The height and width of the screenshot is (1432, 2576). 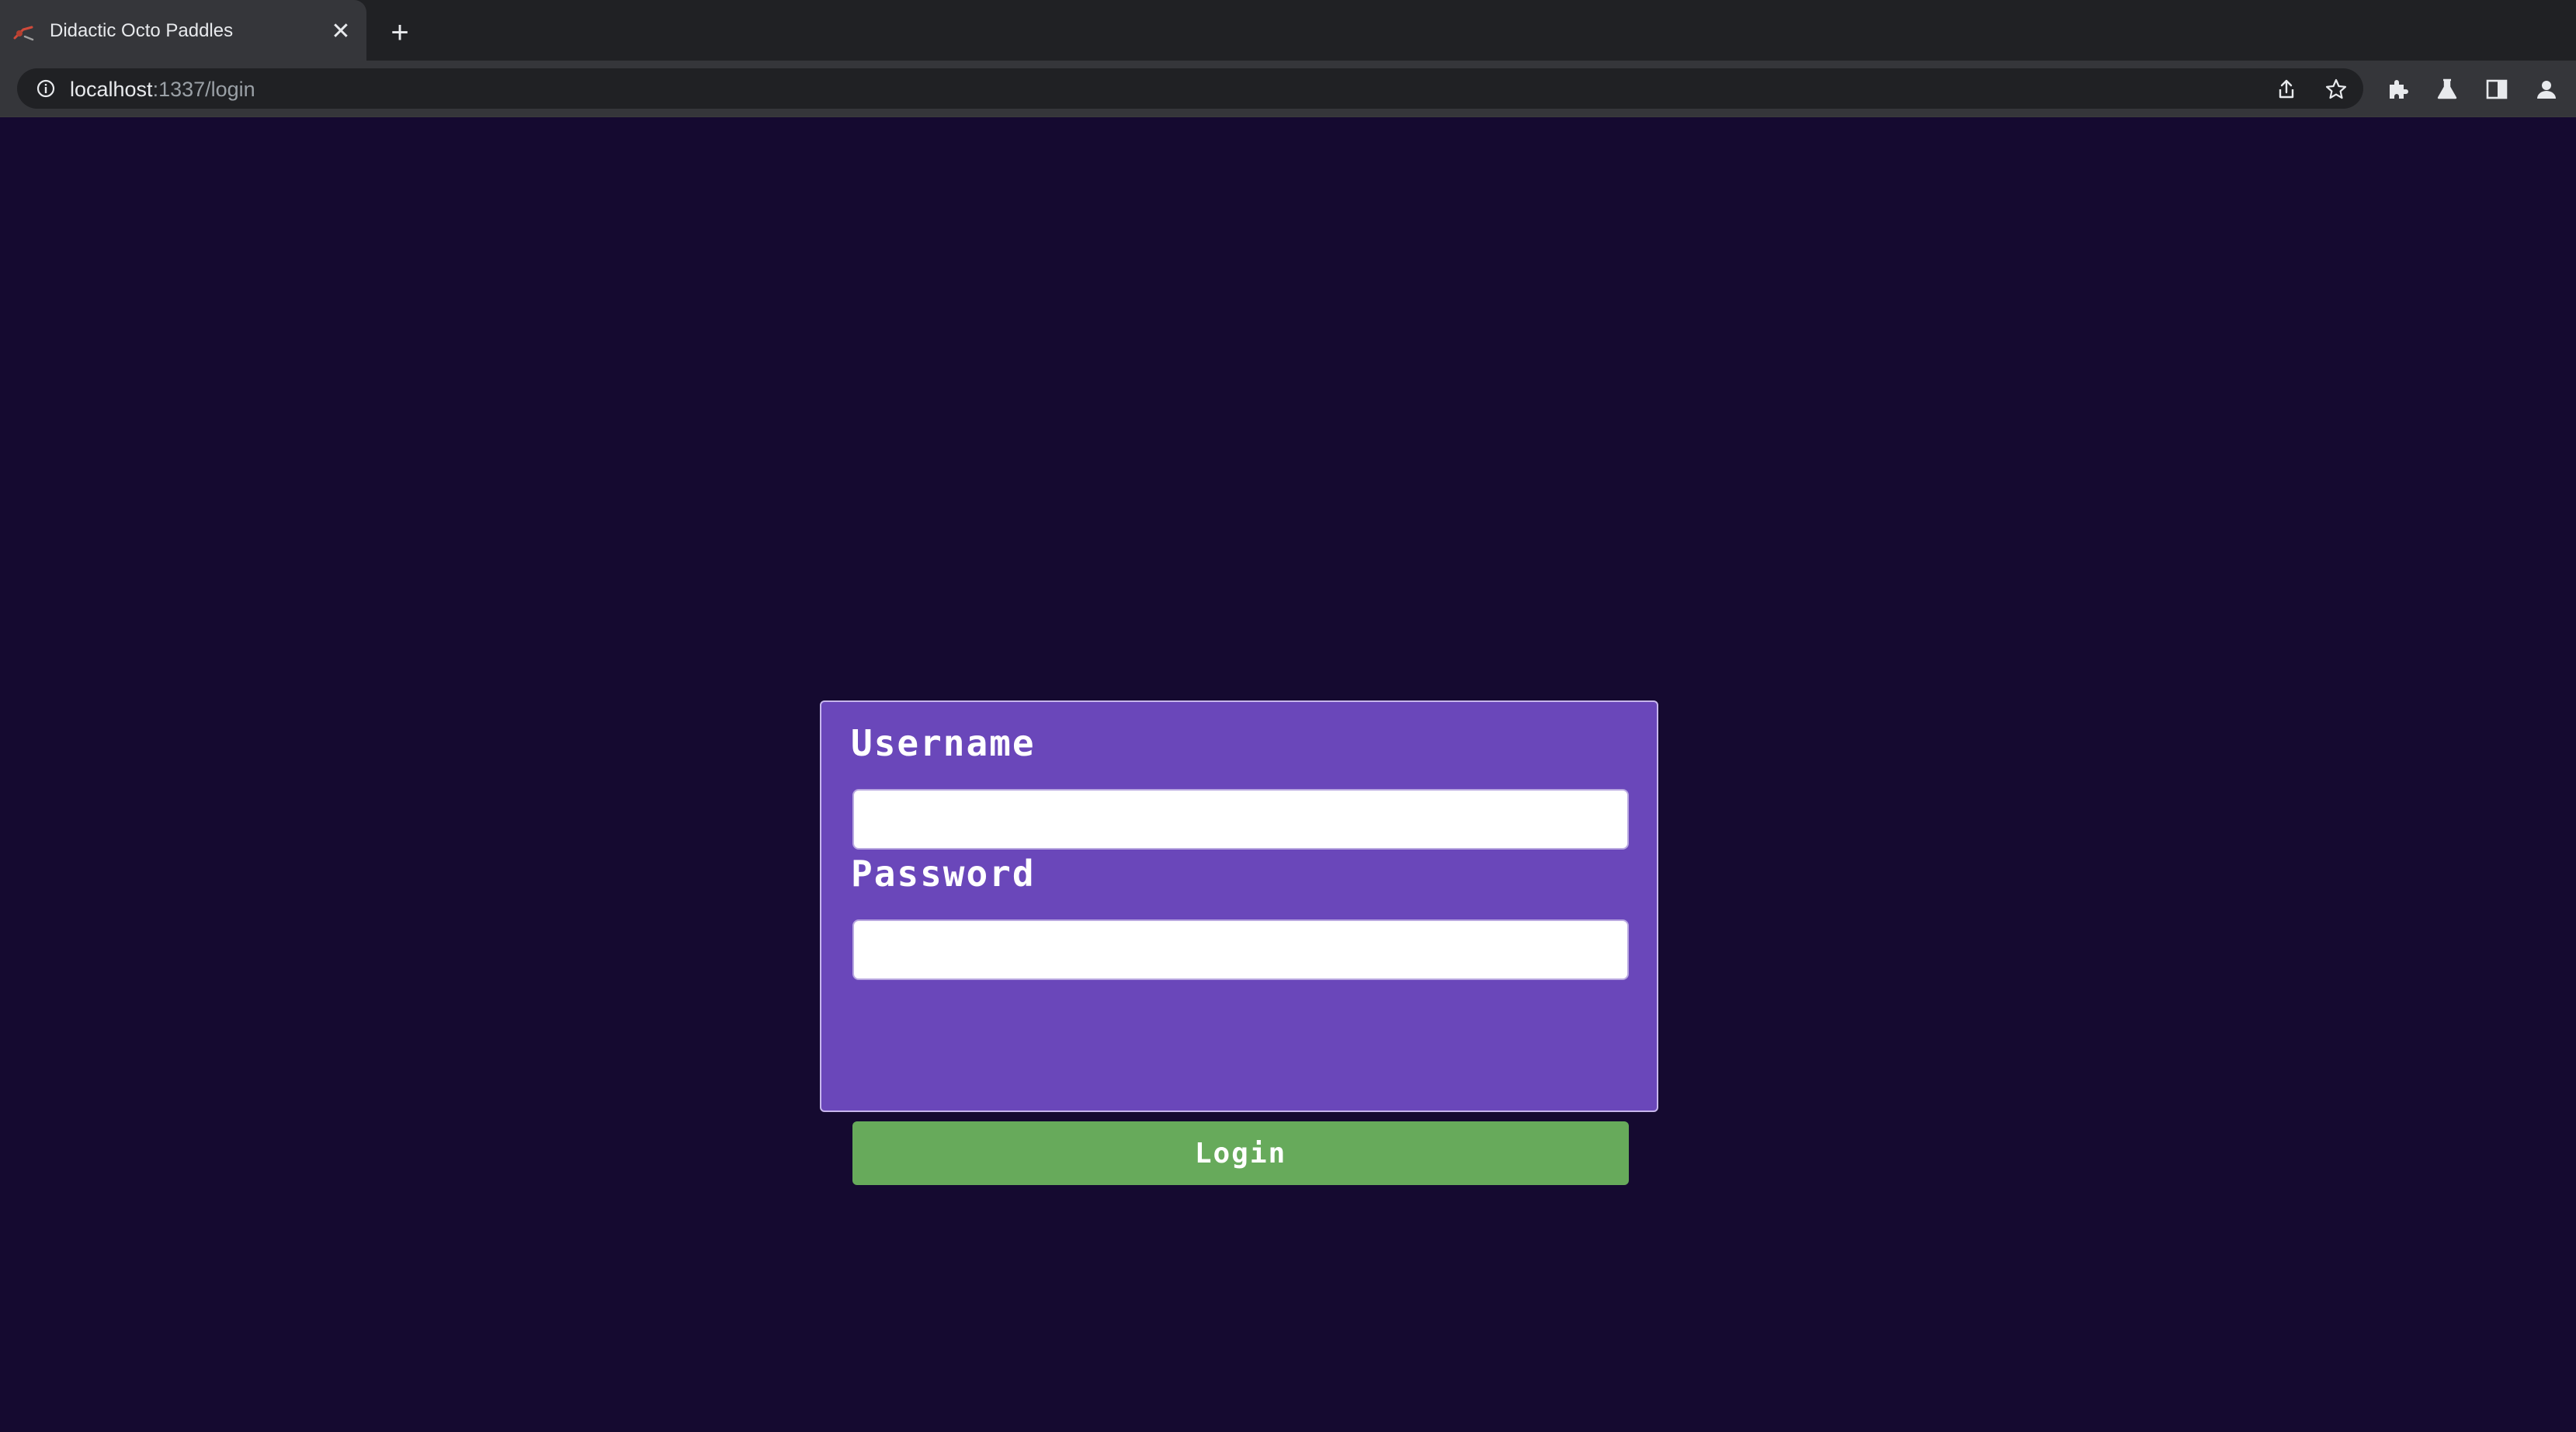 I want to click on close-icon: ✕, so click(x=340, y=31).